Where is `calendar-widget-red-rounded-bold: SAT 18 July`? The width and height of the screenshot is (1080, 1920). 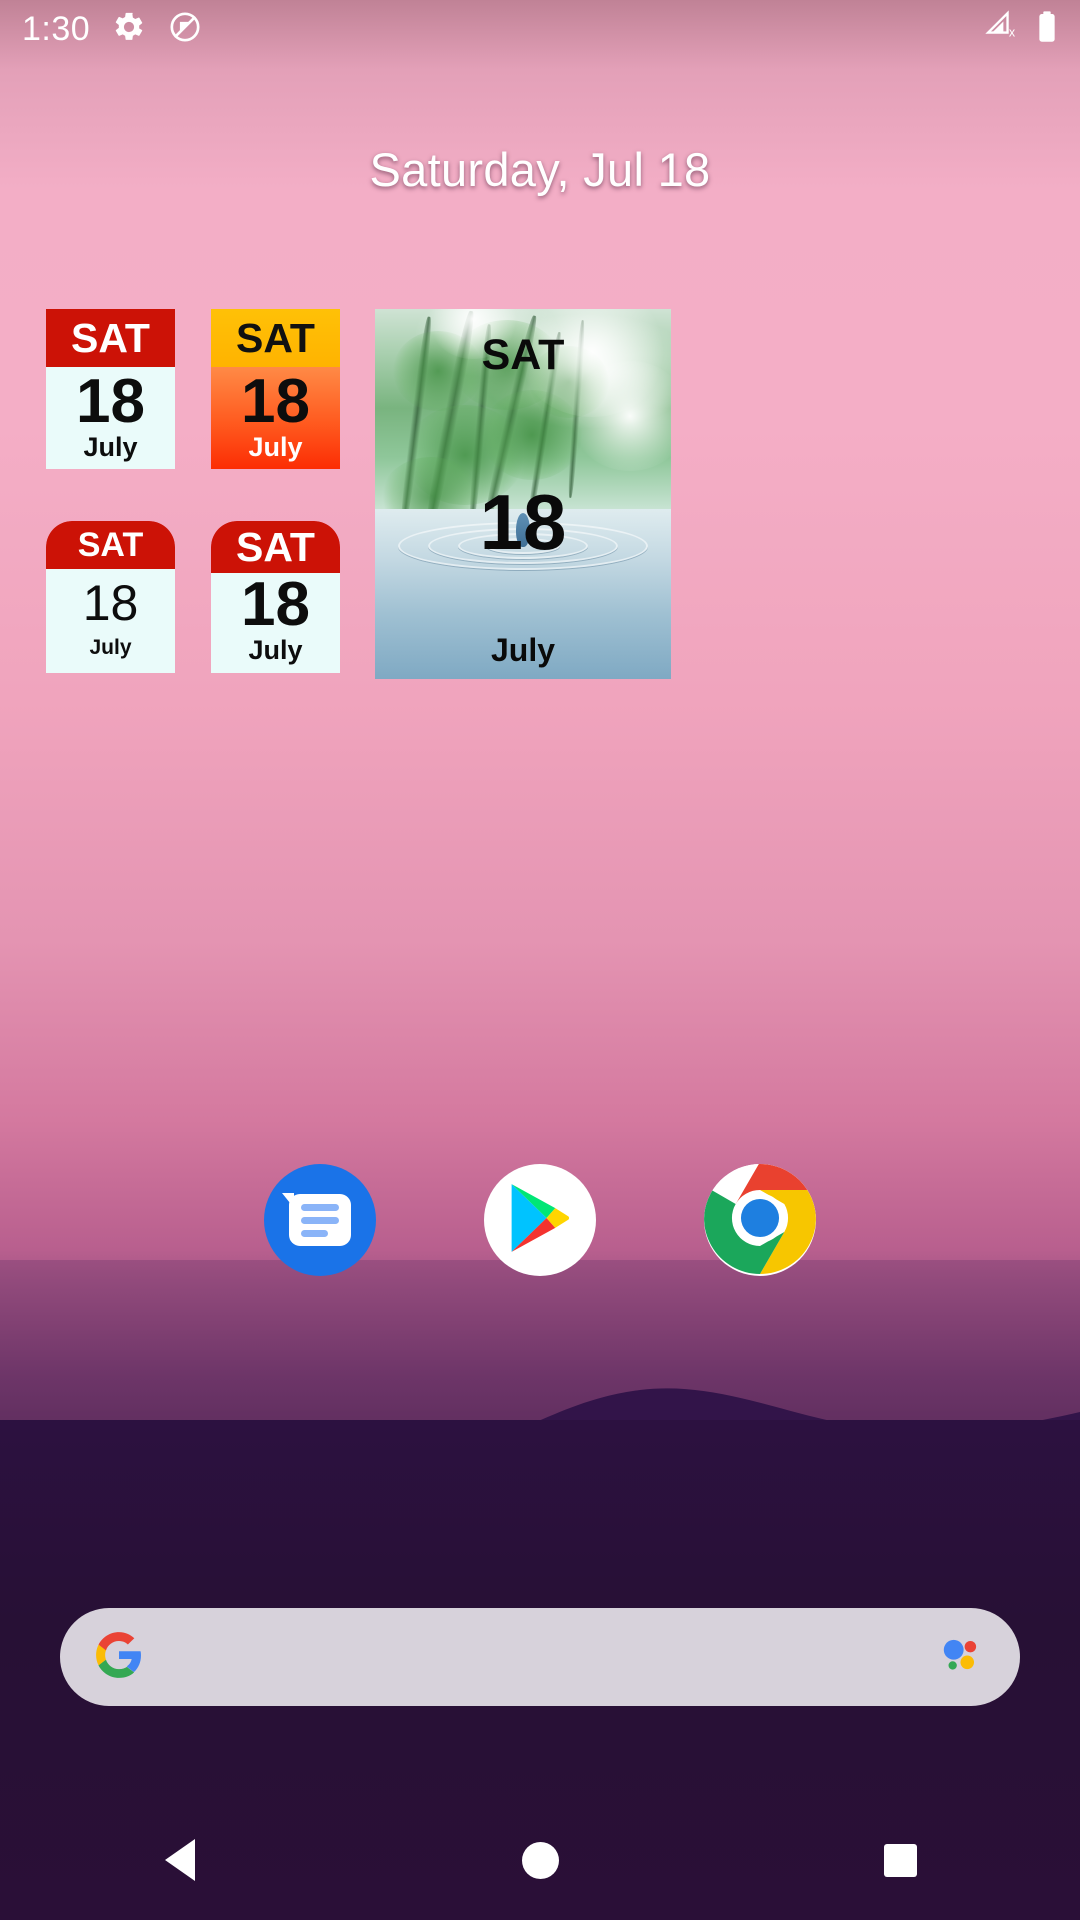 calendar-widget-red-rounded-bold: SAT 18 July is located at coordinates (275, 597).